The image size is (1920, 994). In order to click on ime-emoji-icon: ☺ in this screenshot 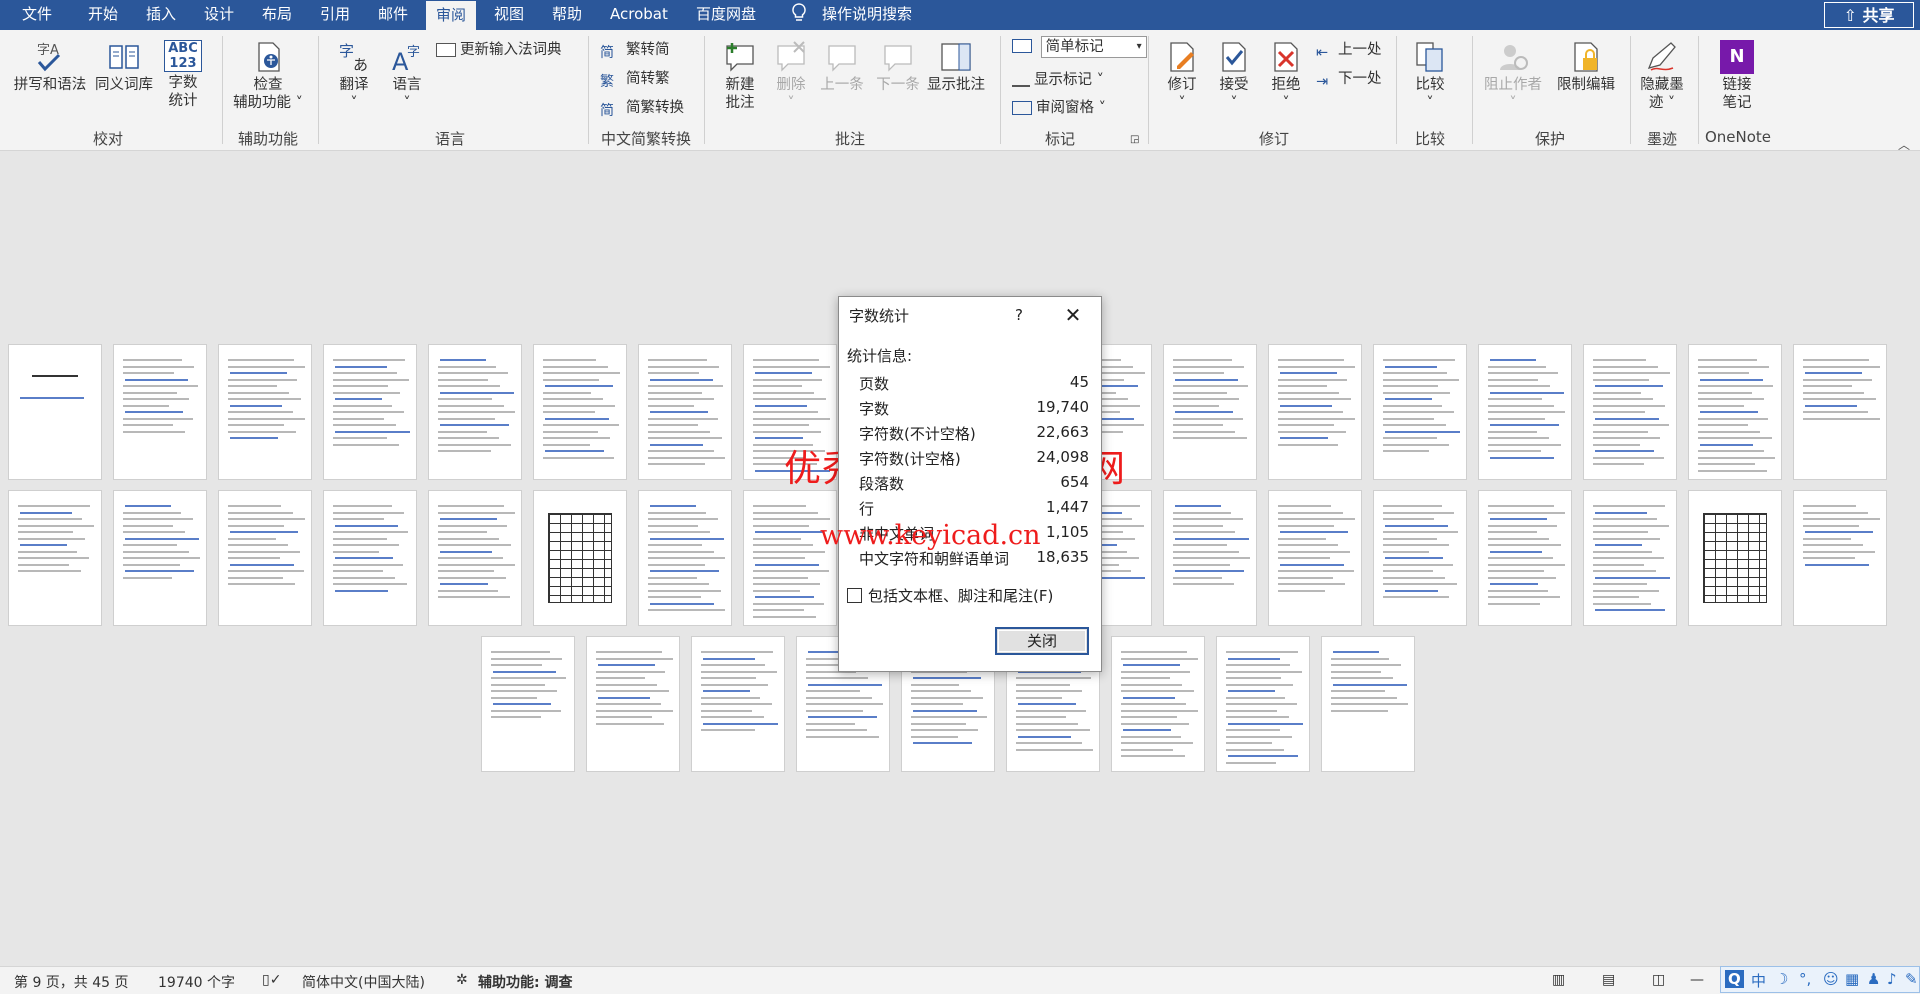, I will do `click(1831, 979)`.